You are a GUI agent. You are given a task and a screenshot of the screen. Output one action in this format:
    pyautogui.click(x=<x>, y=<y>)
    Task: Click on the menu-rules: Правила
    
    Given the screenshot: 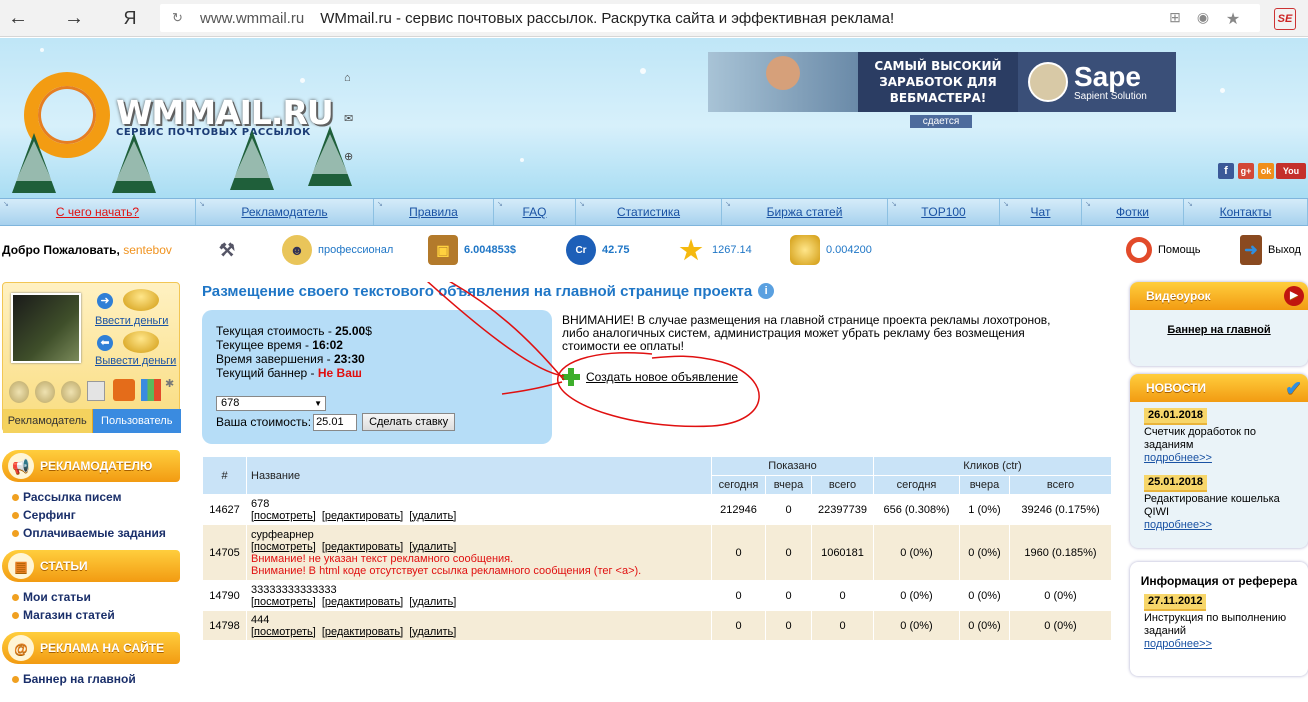 What is the action you would take?
    pyautogui.click(x=434, y=212)
    